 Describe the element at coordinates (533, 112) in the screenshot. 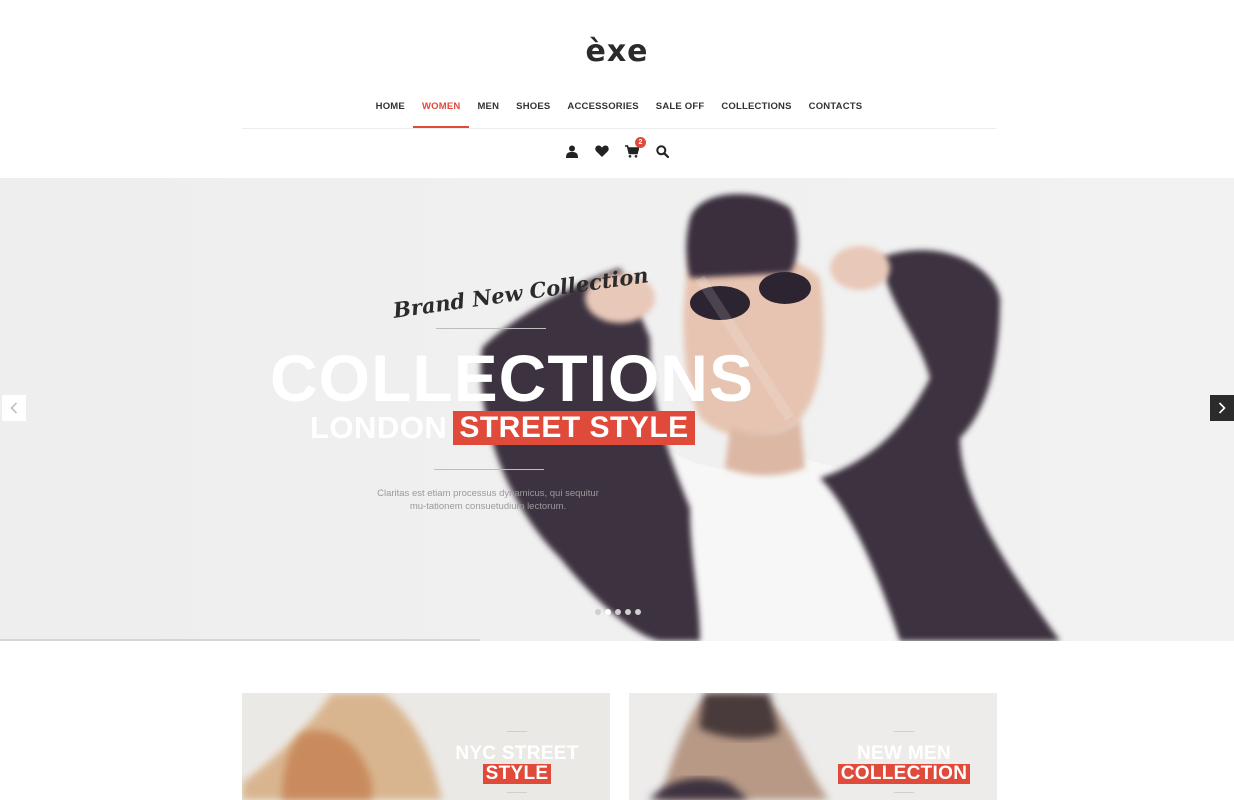

I see `nav-item-shoes: SHOES` at that location.